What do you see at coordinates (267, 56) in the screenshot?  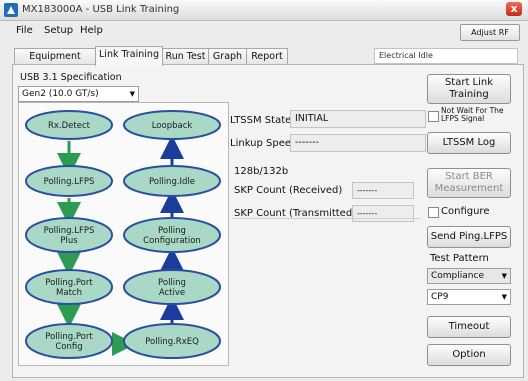 I see `tab-report: Report` at bounding box center [267, 56].